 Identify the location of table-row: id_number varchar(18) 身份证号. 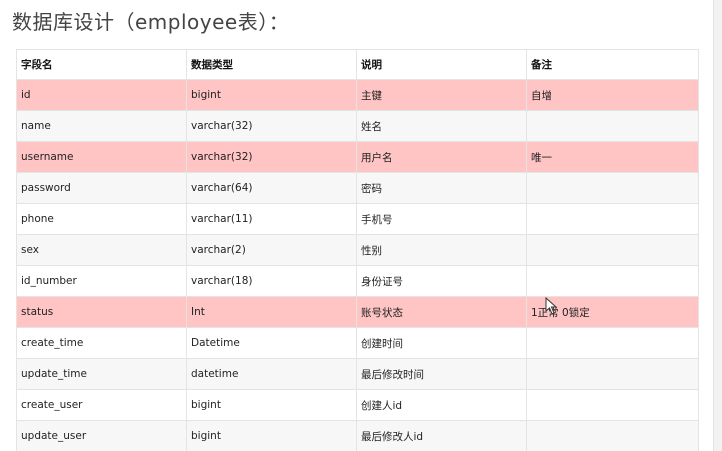
(357, 281).